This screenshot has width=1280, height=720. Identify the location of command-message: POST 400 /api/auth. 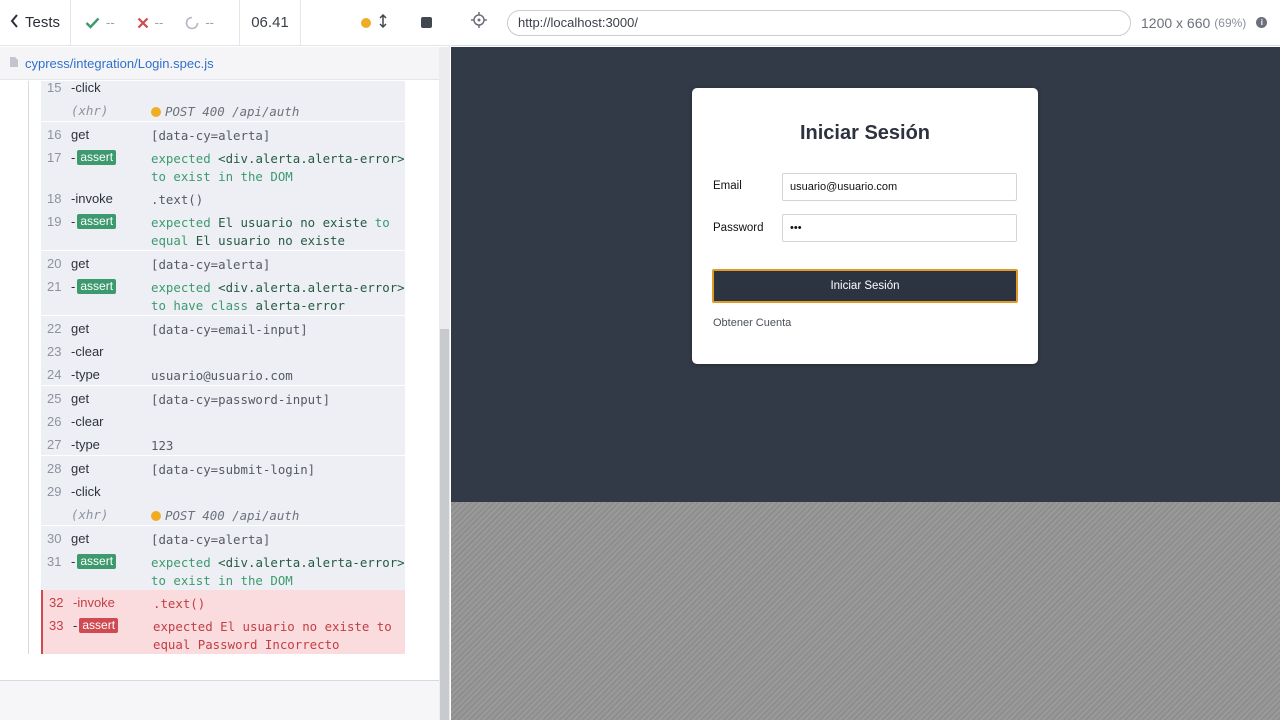
(278, 513).